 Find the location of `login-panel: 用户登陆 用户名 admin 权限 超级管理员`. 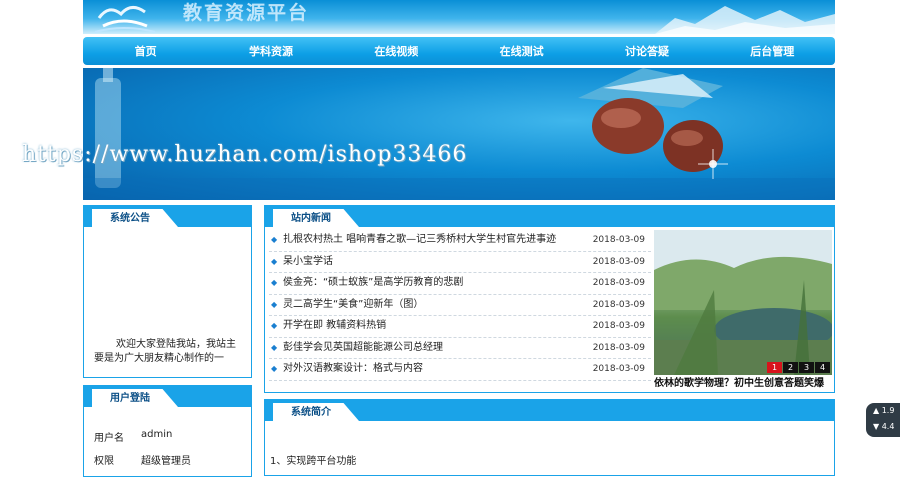

login-panel: 用户登陆 用户名 admin 权限 超级管理员 is located at coordinates (167, 431).